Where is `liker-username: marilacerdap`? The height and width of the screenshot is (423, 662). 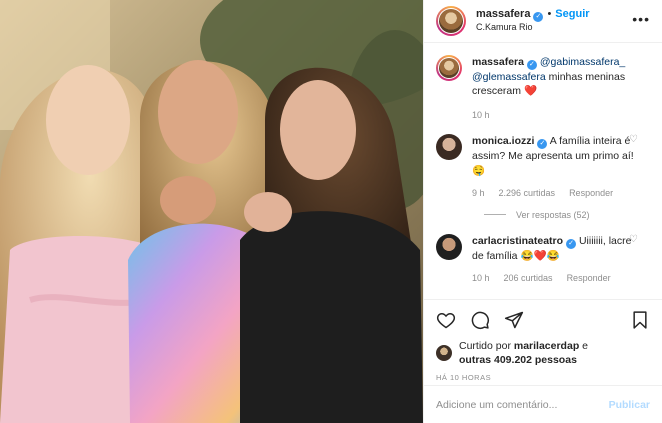 liker-username: marilacerdap is located at coordinates (546, 346).